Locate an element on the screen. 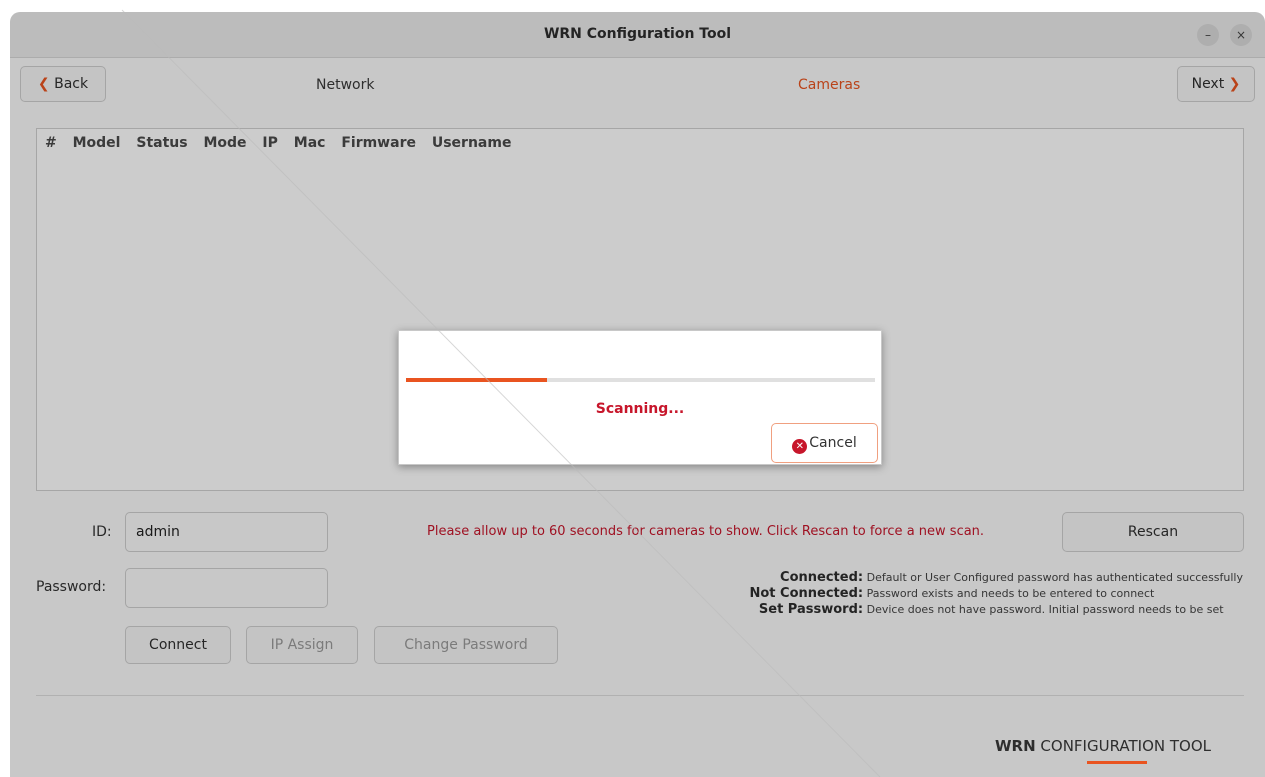 The image size is (1265, 777). cancel-icon: ✕ is located at coordinates (800, 446).